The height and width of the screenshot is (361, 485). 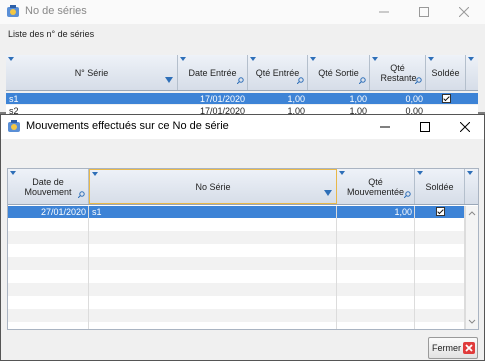 I want to click on table-row: s1 17/01/2020 1,00 1,00 0,00, so click(x=242, y=98).